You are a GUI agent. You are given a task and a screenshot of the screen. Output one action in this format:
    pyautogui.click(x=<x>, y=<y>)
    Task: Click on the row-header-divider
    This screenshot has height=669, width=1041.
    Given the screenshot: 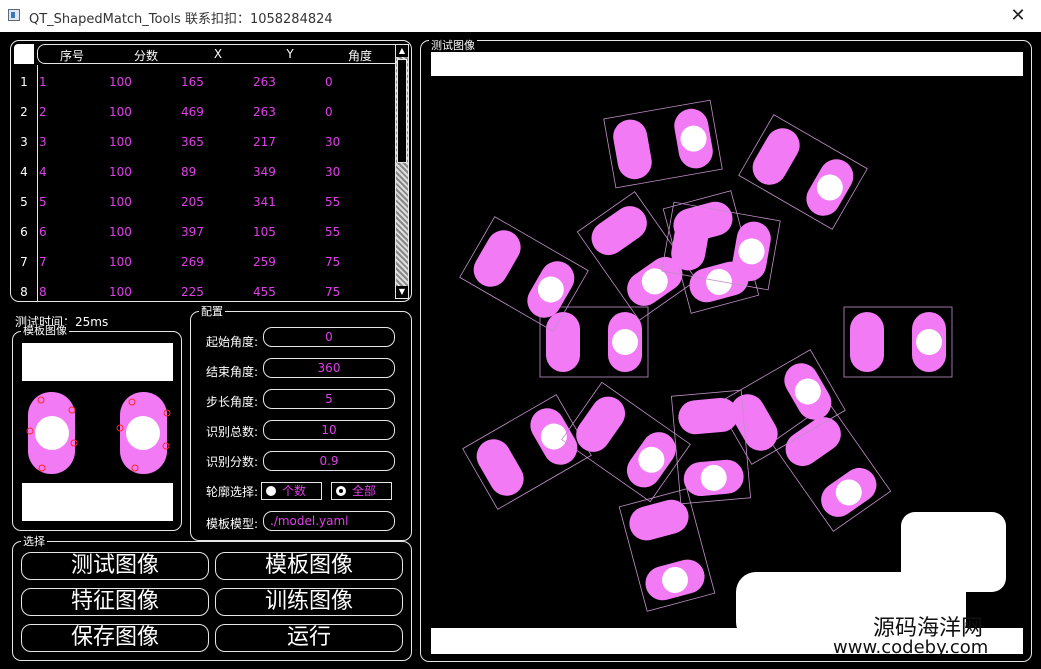 What is the action you would take?
    pyautogui.click(x=37, y=183)
    